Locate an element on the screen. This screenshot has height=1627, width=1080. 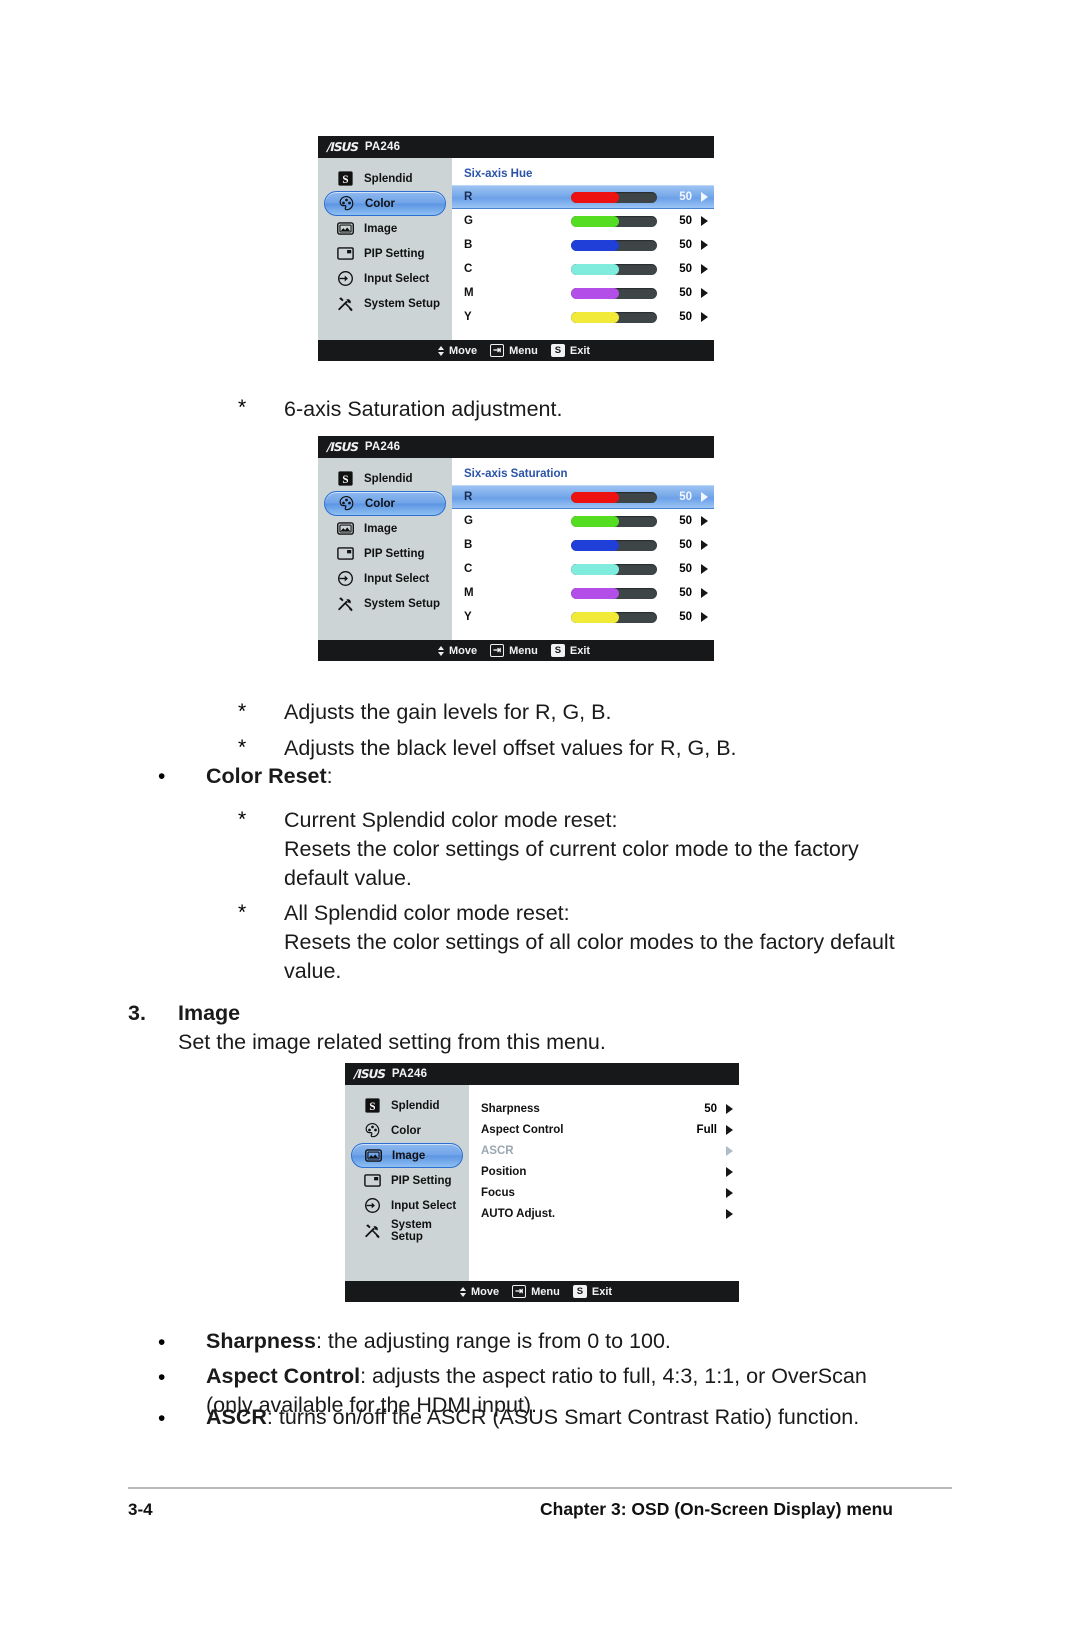
menu-key-icon: ⇥ is located at coordinates (519, 1291).